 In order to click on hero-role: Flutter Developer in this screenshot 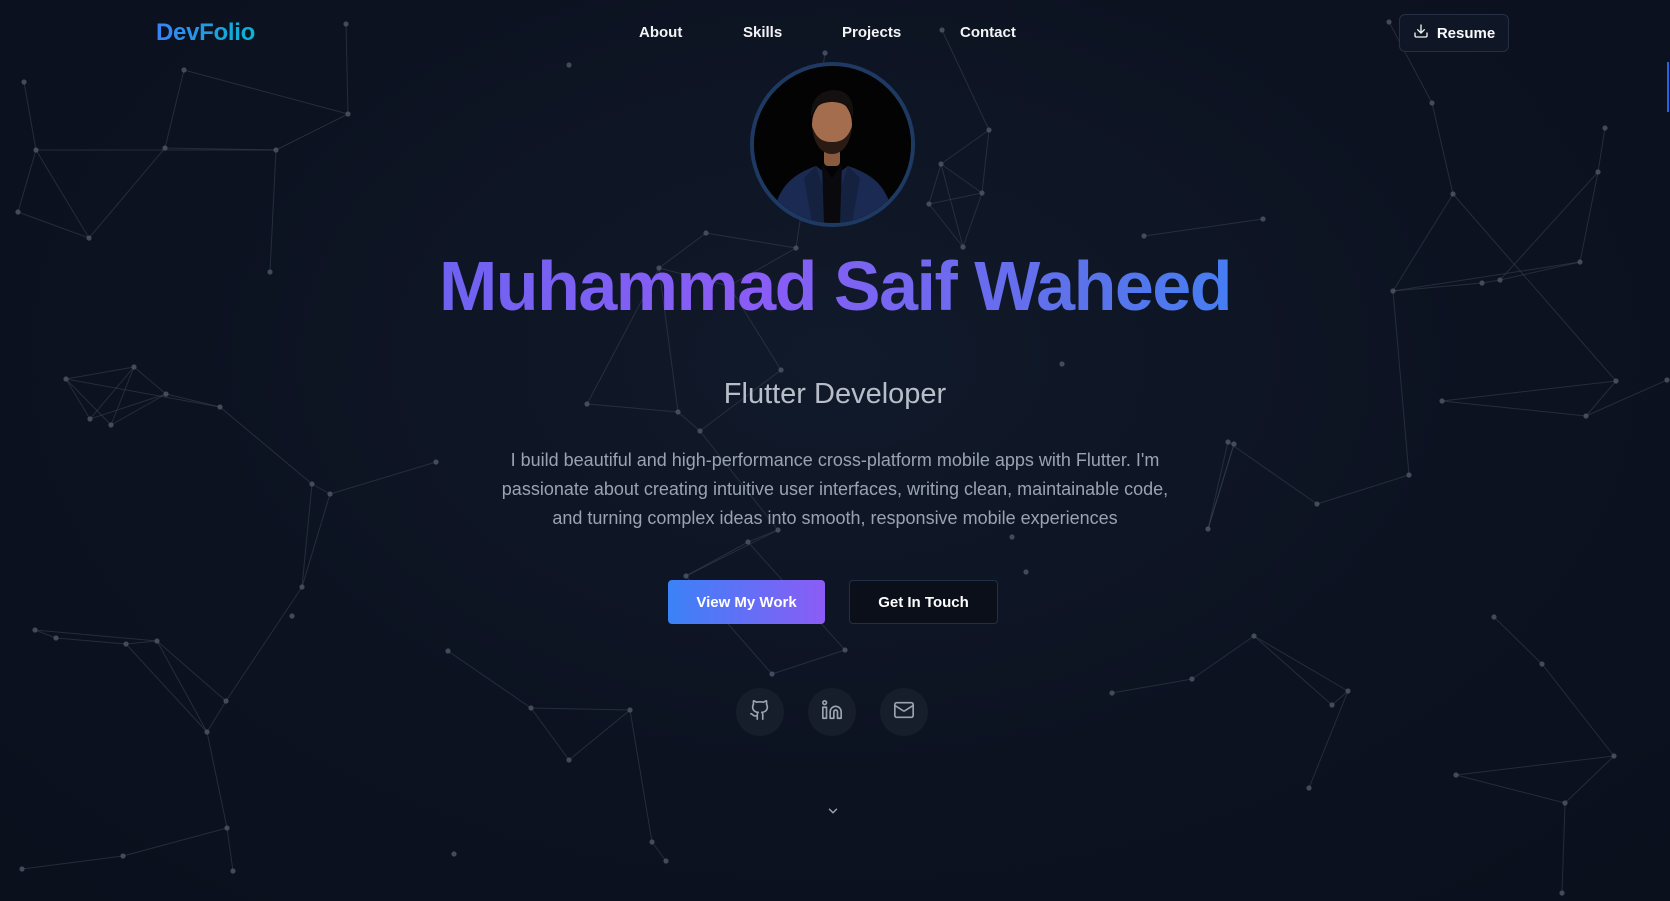, I will do `click(835, 394)`.